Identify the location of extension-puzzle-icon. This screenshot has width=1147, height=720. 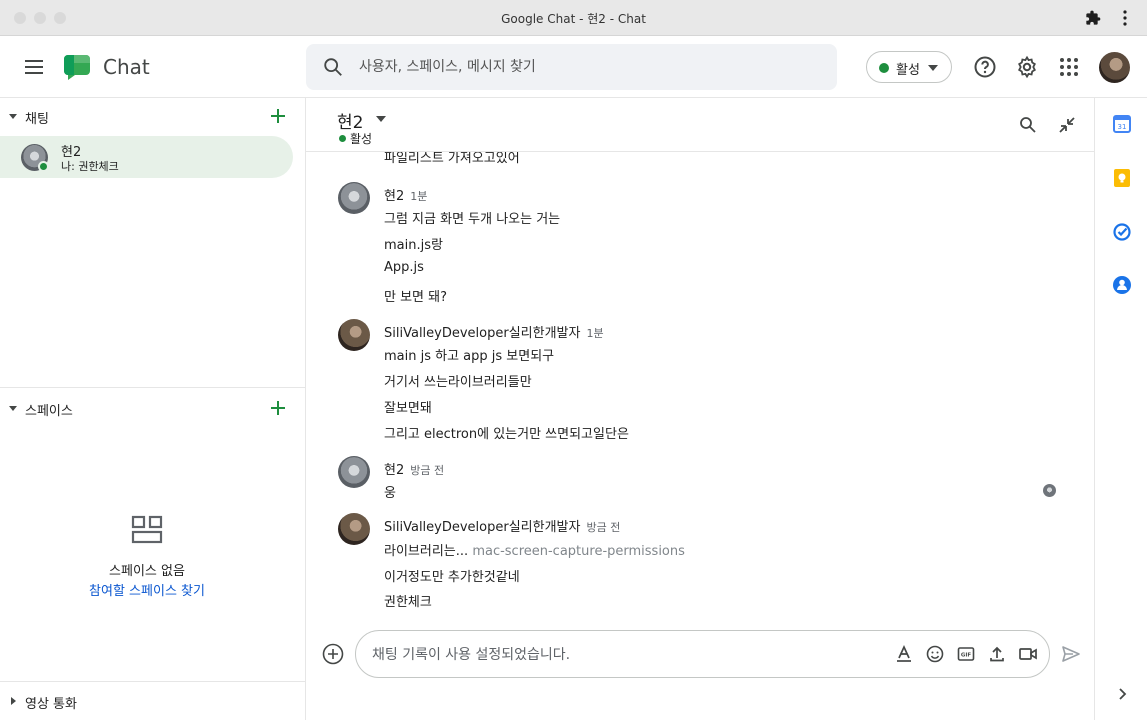
(1093, 18).